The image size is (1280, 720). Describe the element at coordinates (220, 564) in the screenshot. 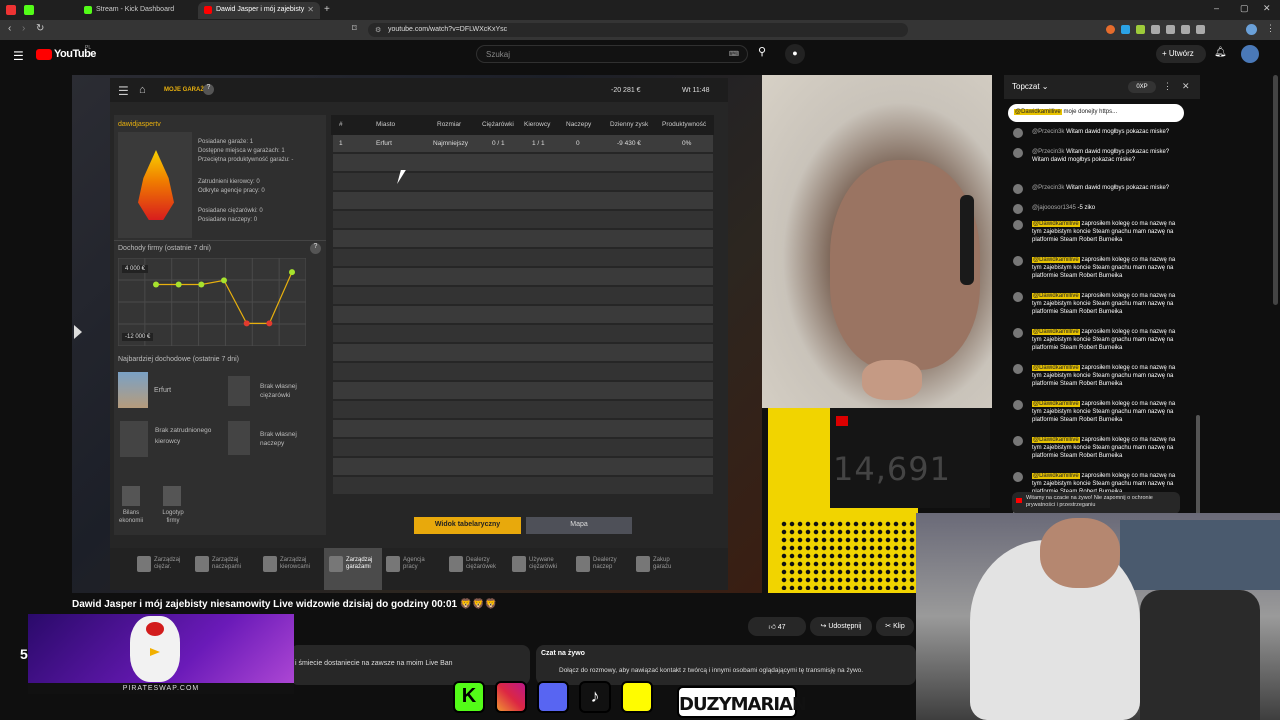

I see `nav-item: Zarządzaj naczepami` at that location.